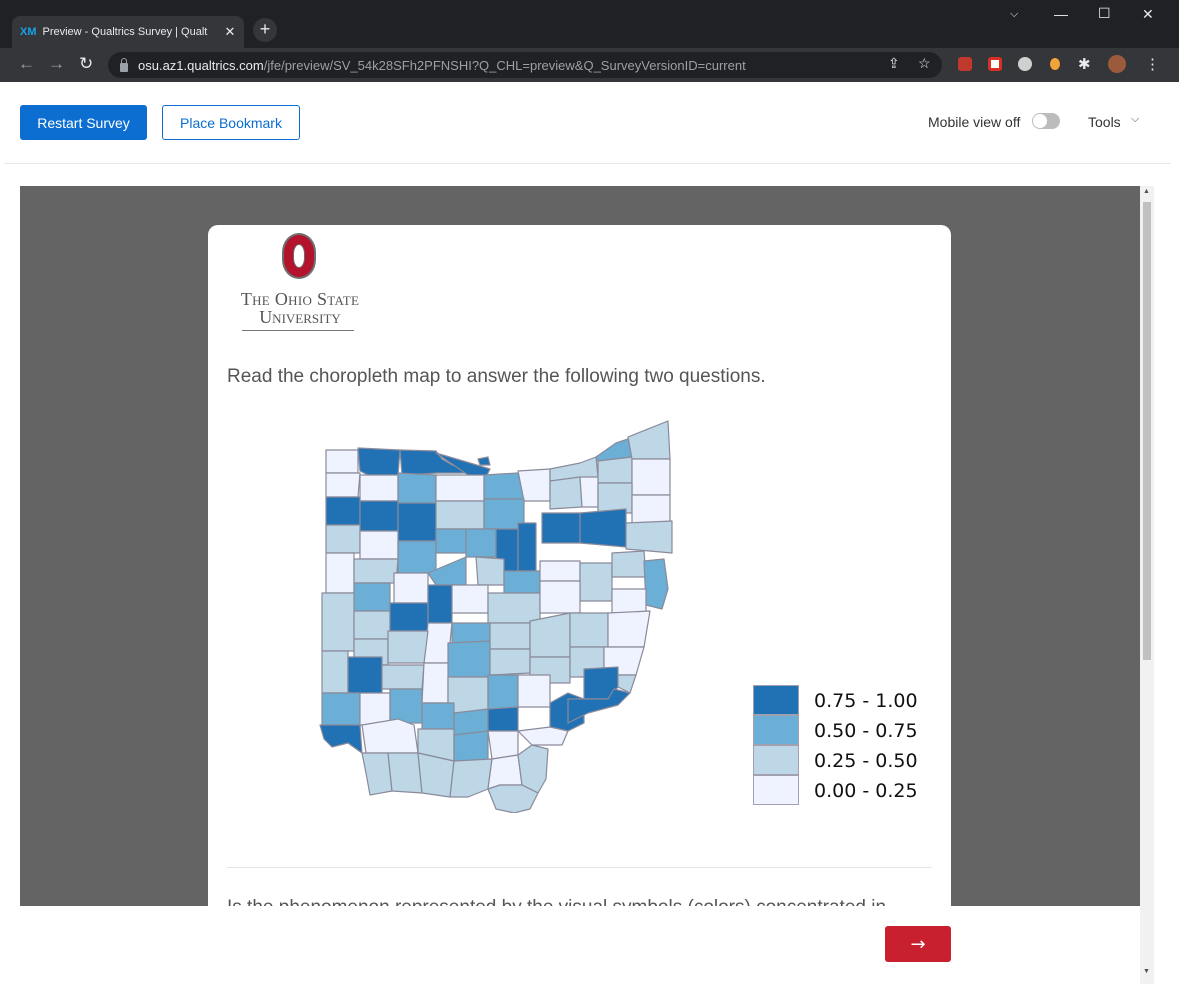  What do you see at coordinates (403, 677) in the screenshot?
I see `county-warren-n` at bounding box center [403, 677].